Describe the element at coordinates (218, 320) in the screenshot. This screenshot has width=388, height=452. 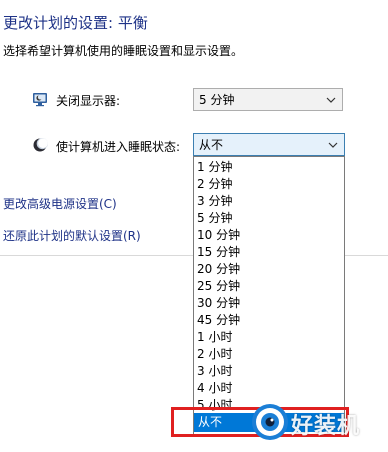
I see `dropdown-option-45min: 45 分钟` at that location.